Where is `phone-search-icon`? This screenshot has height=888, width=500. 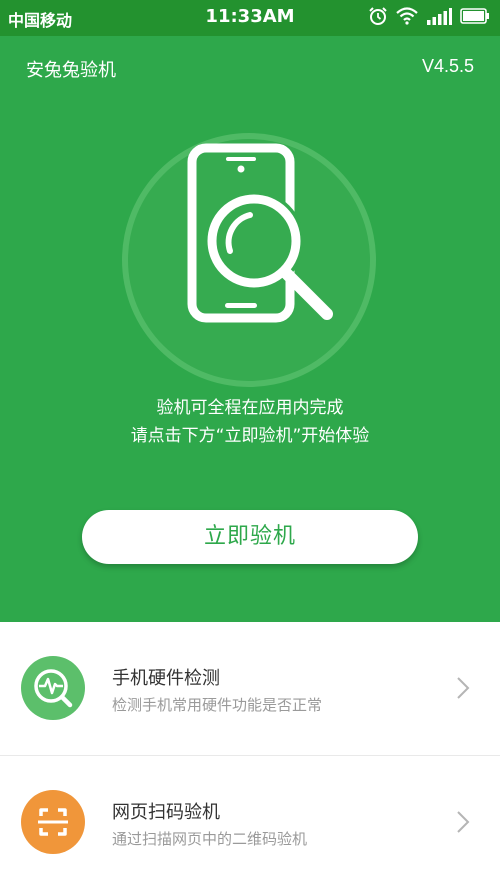 phone-search-icon is located at coordinates (260, 233).